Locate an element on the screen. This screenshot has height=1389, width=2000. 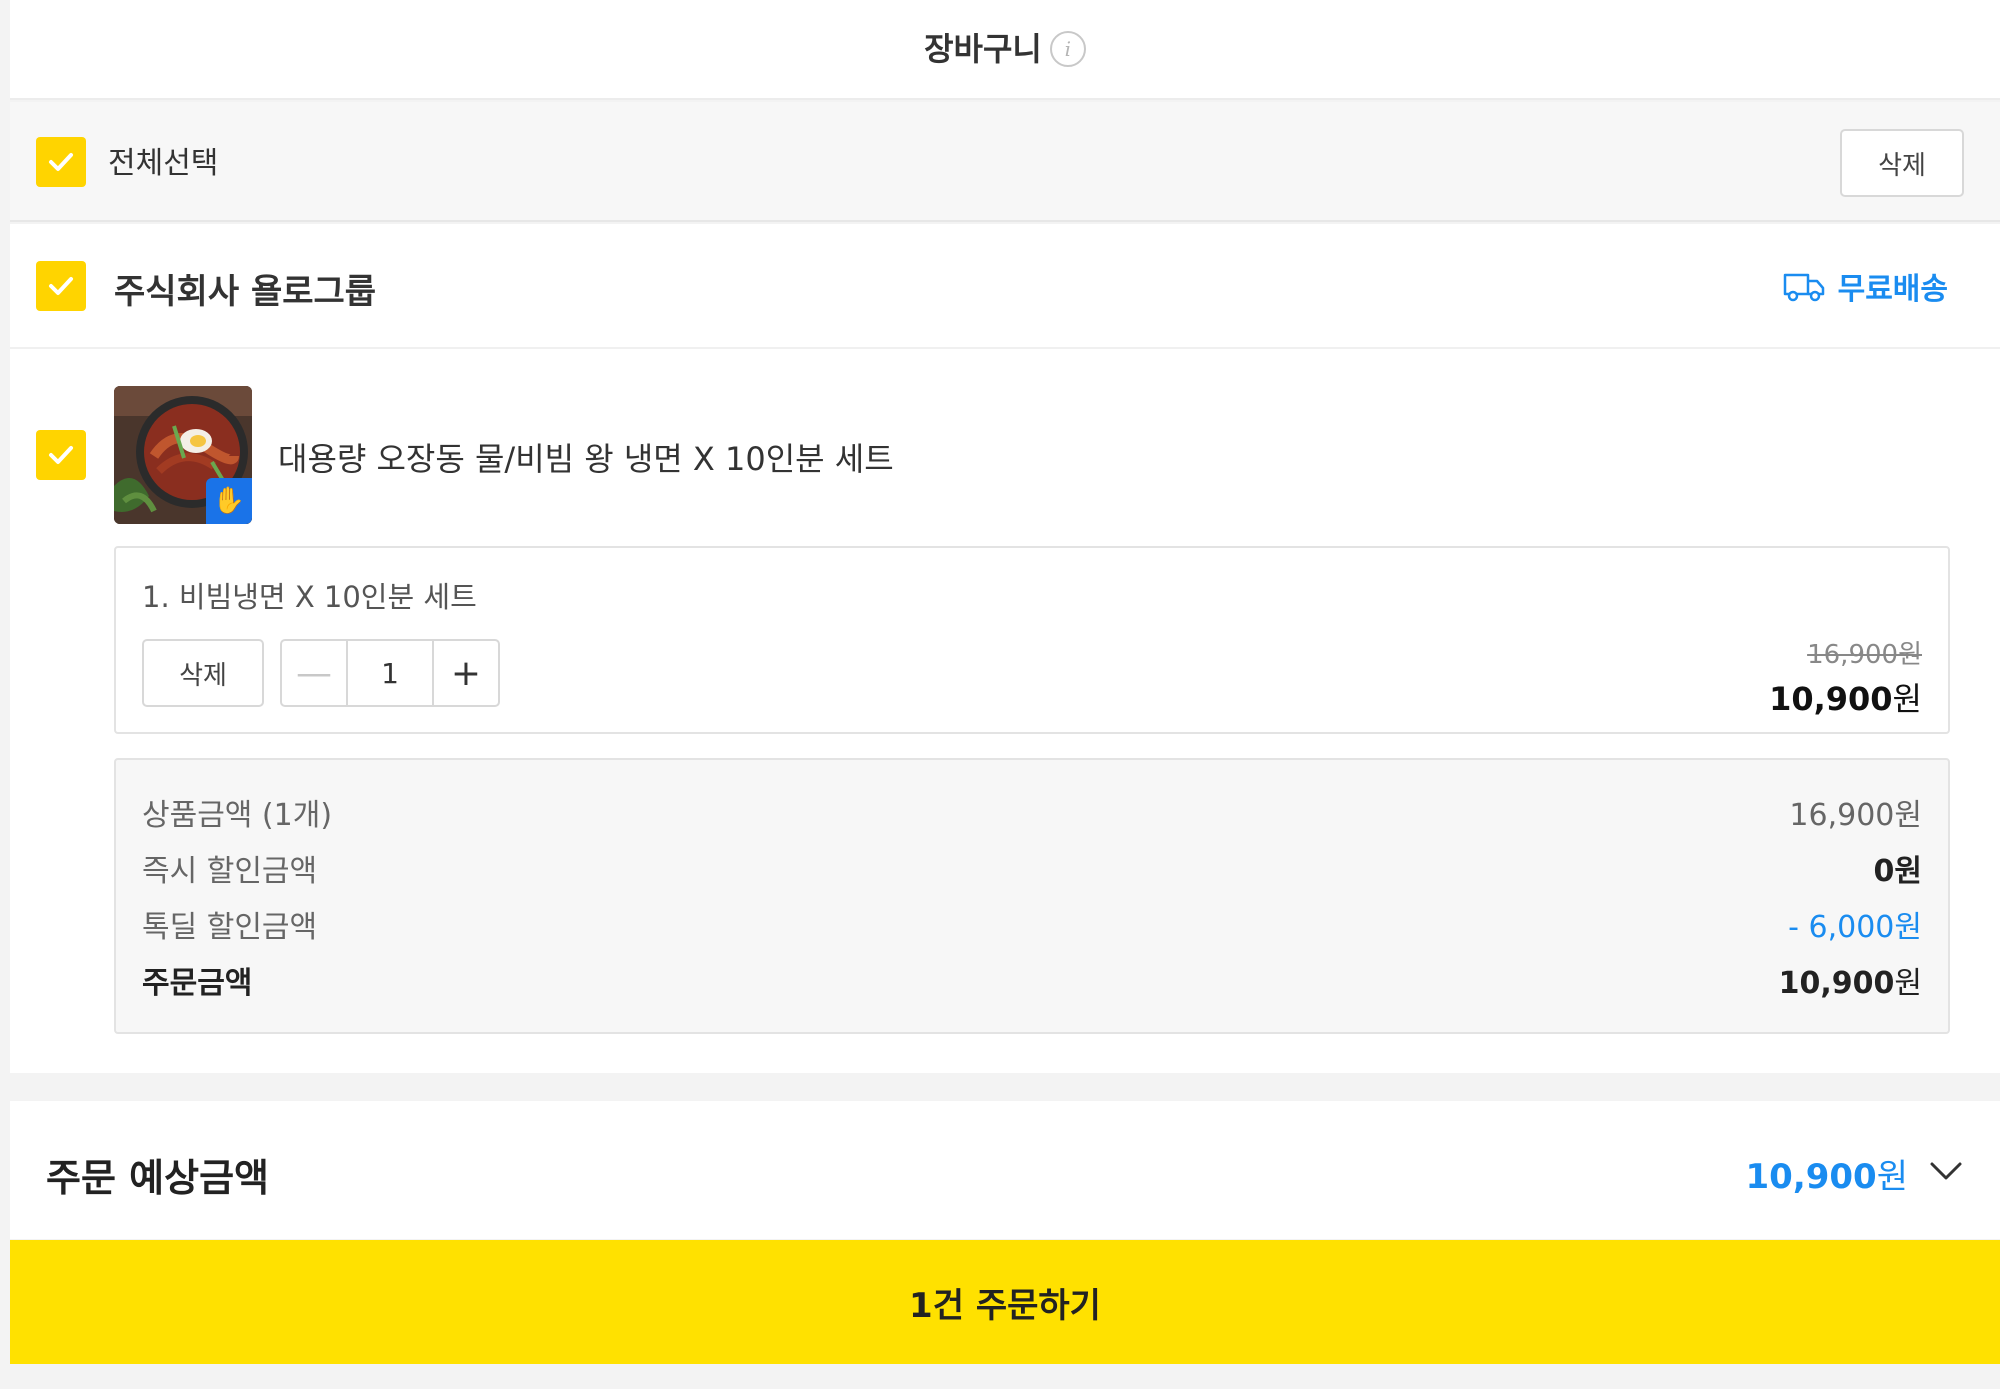
quantity-stepper: — 1 + is located at coordinates (390, 673).